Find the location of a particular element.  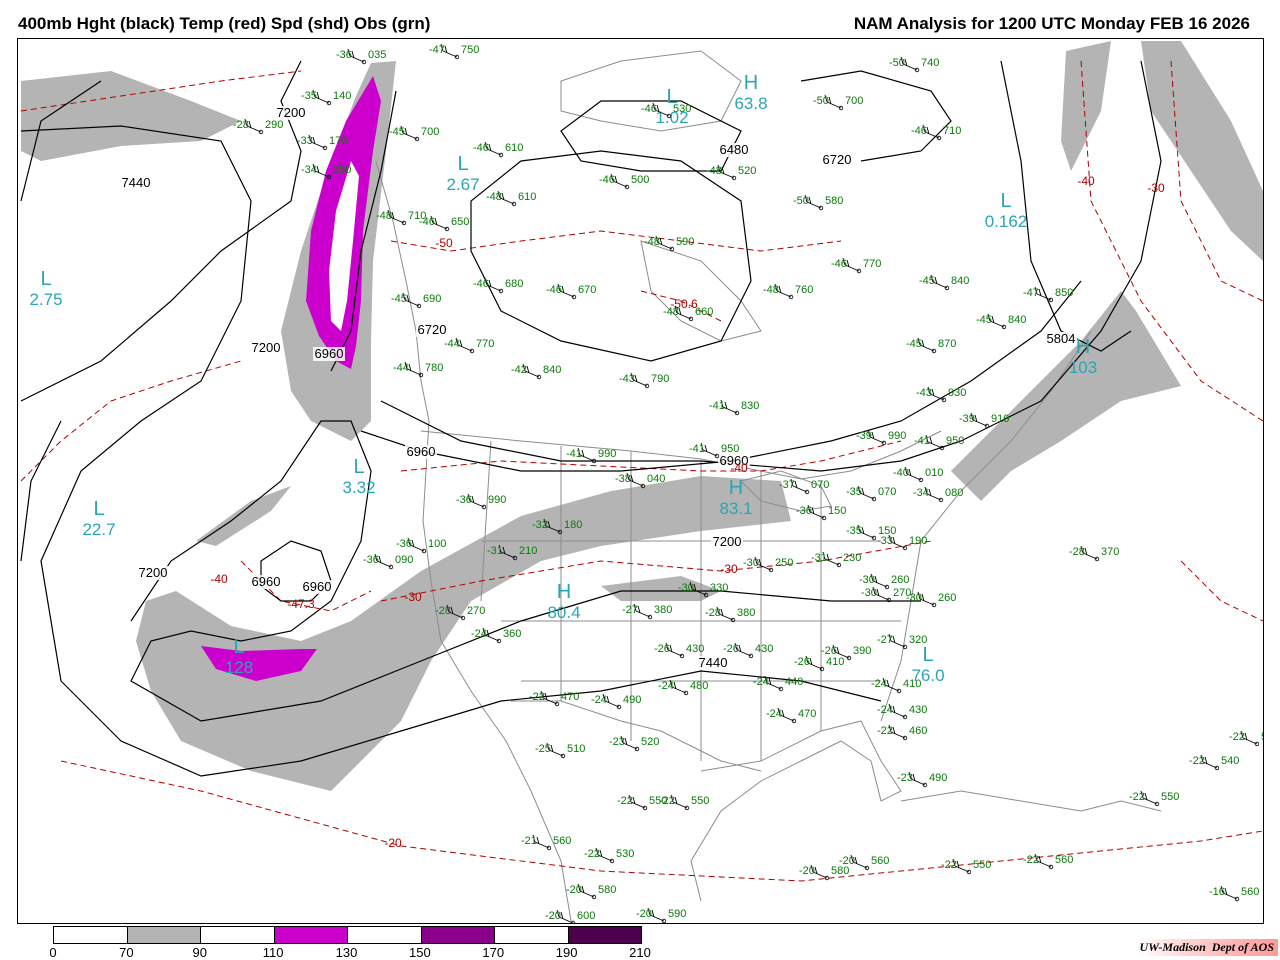

station-height: 580 is located at coordinates (840, 871).